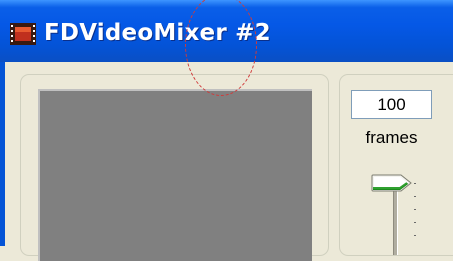 The image size is (453, 261). Describe the element at coordinates (391, 137) in the screenshot. I see `frames-label: frames` at that location.